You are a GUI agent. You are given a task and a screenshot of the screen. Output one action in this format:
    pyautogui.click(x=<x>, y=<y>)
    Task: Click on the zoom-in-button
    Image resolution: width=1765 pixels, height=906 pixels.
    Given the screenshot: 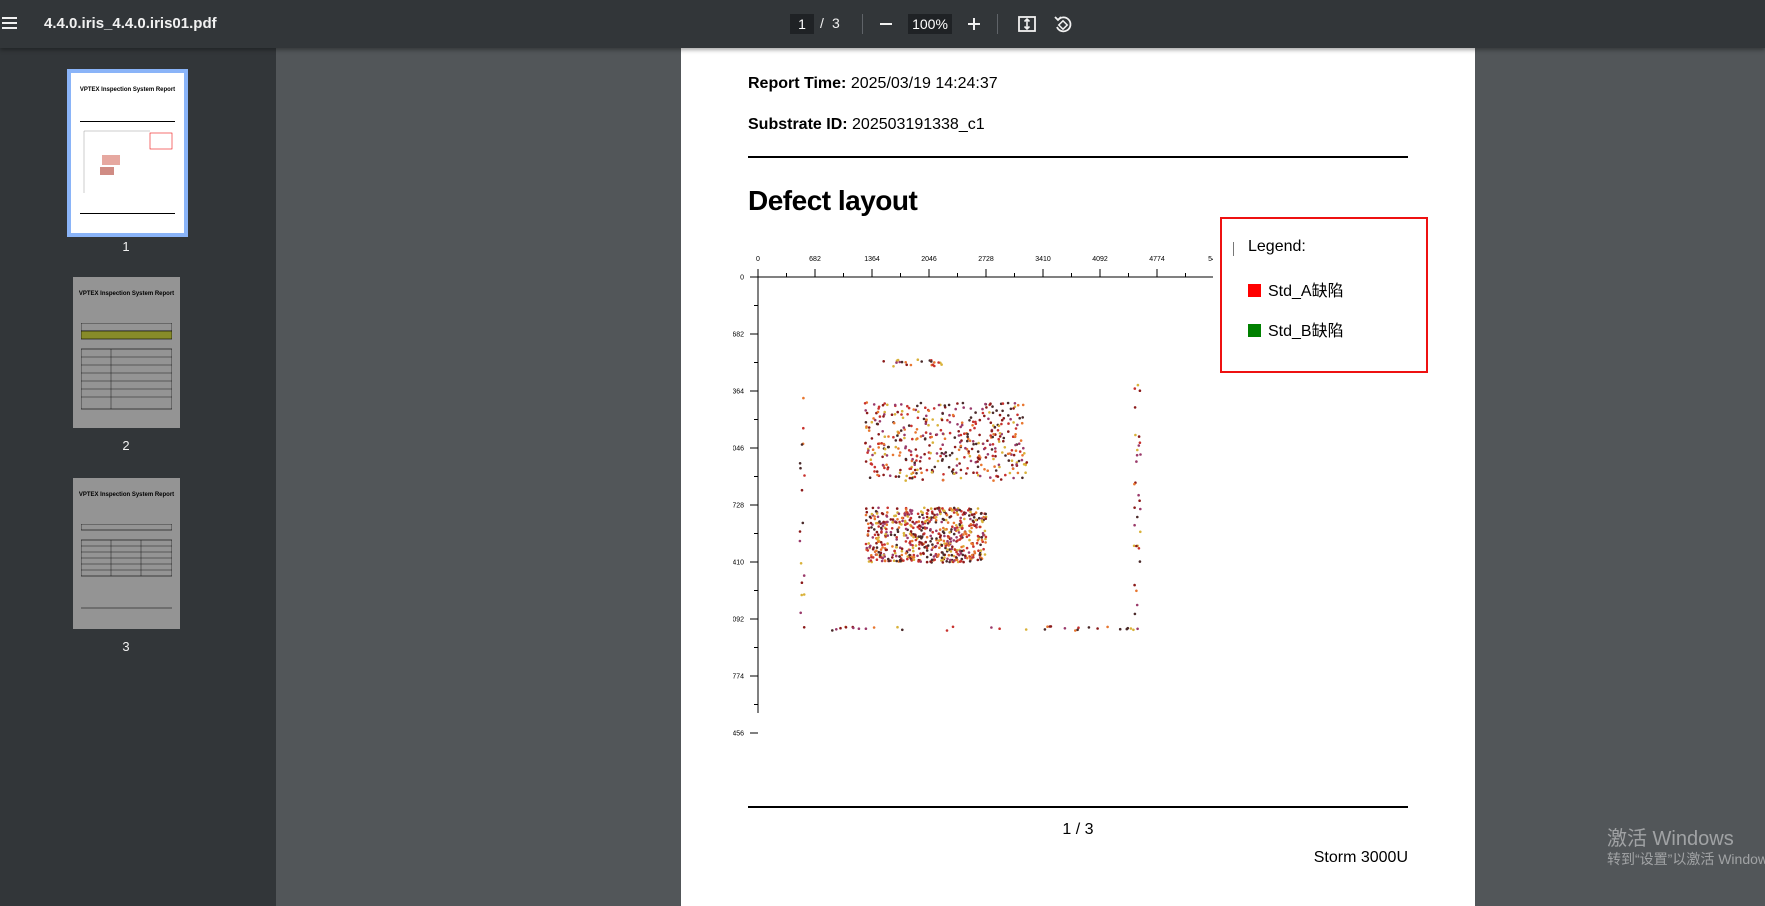 What is the action you would take?
    pyautogui.click(x=974, y=24)
    